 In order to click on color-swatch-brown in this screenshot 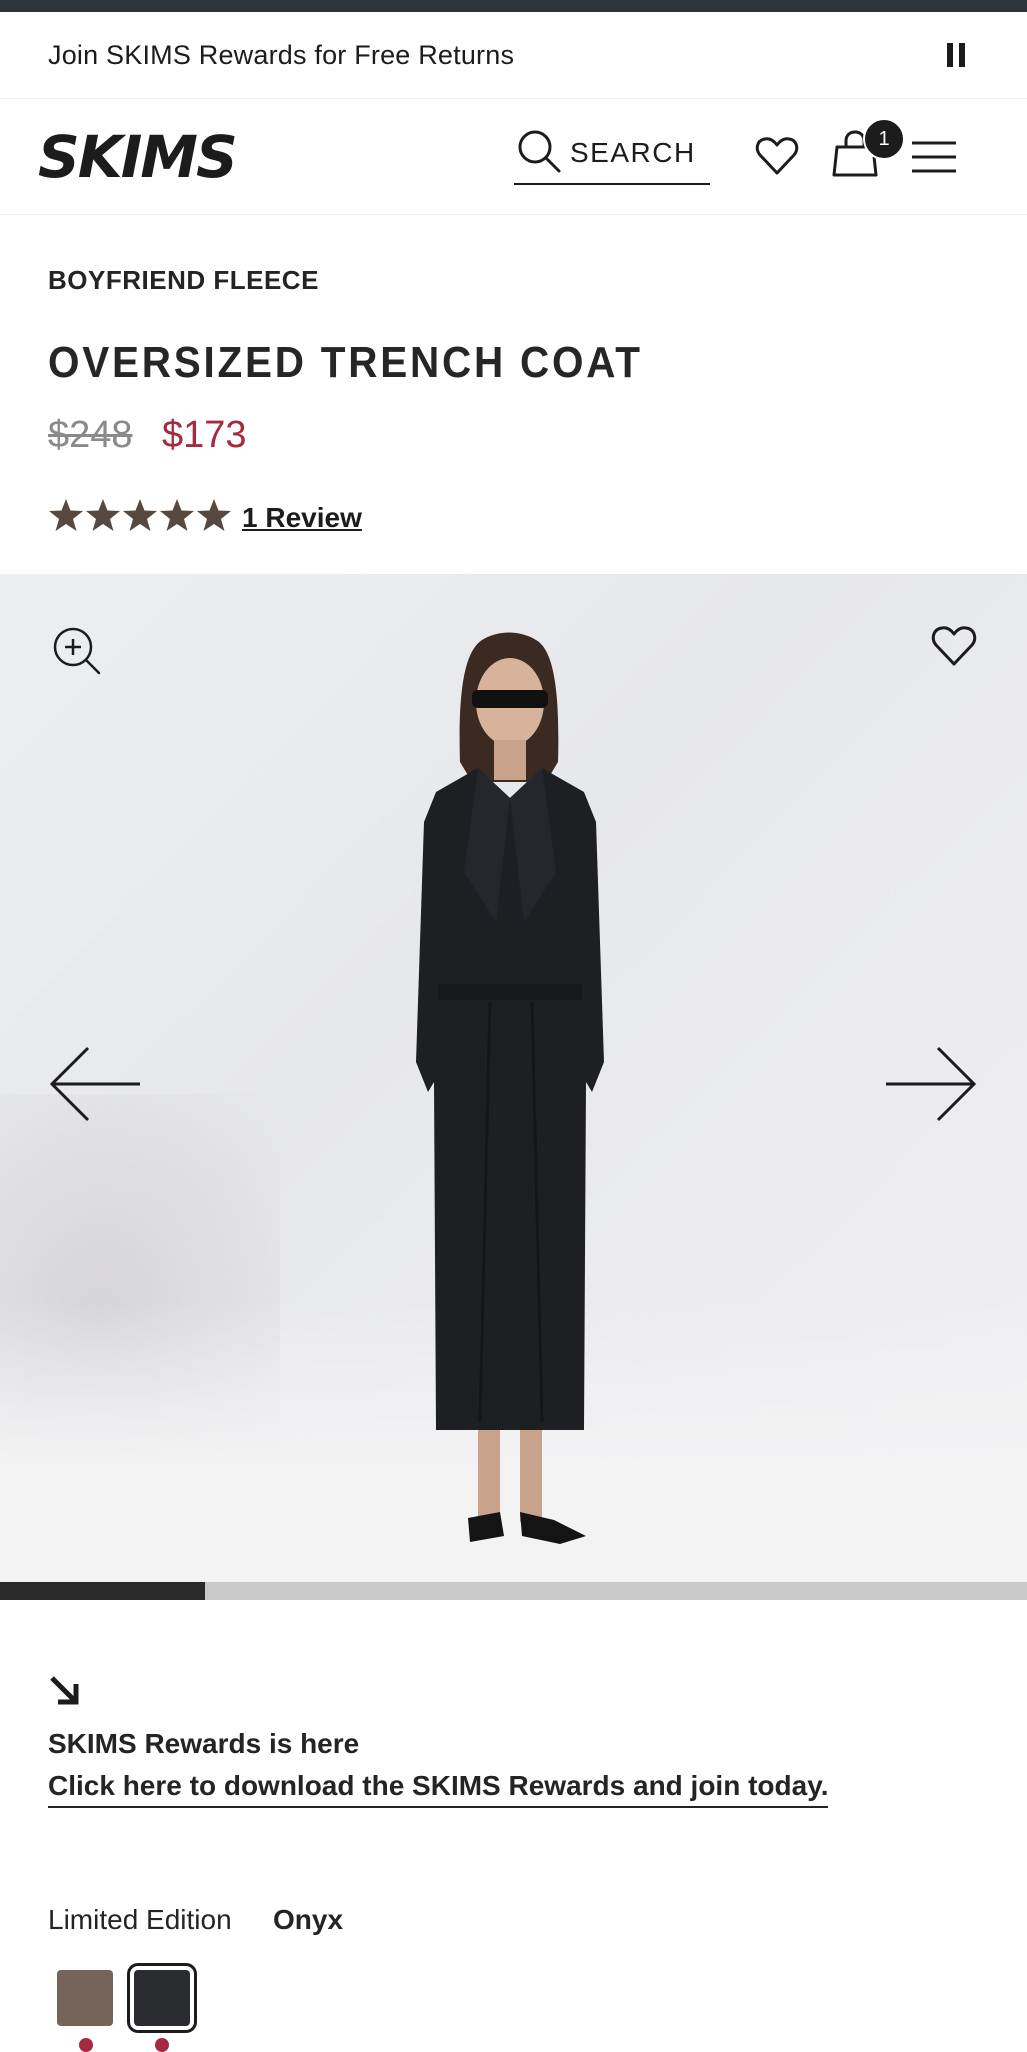, I will do `click(85, 1998)`.